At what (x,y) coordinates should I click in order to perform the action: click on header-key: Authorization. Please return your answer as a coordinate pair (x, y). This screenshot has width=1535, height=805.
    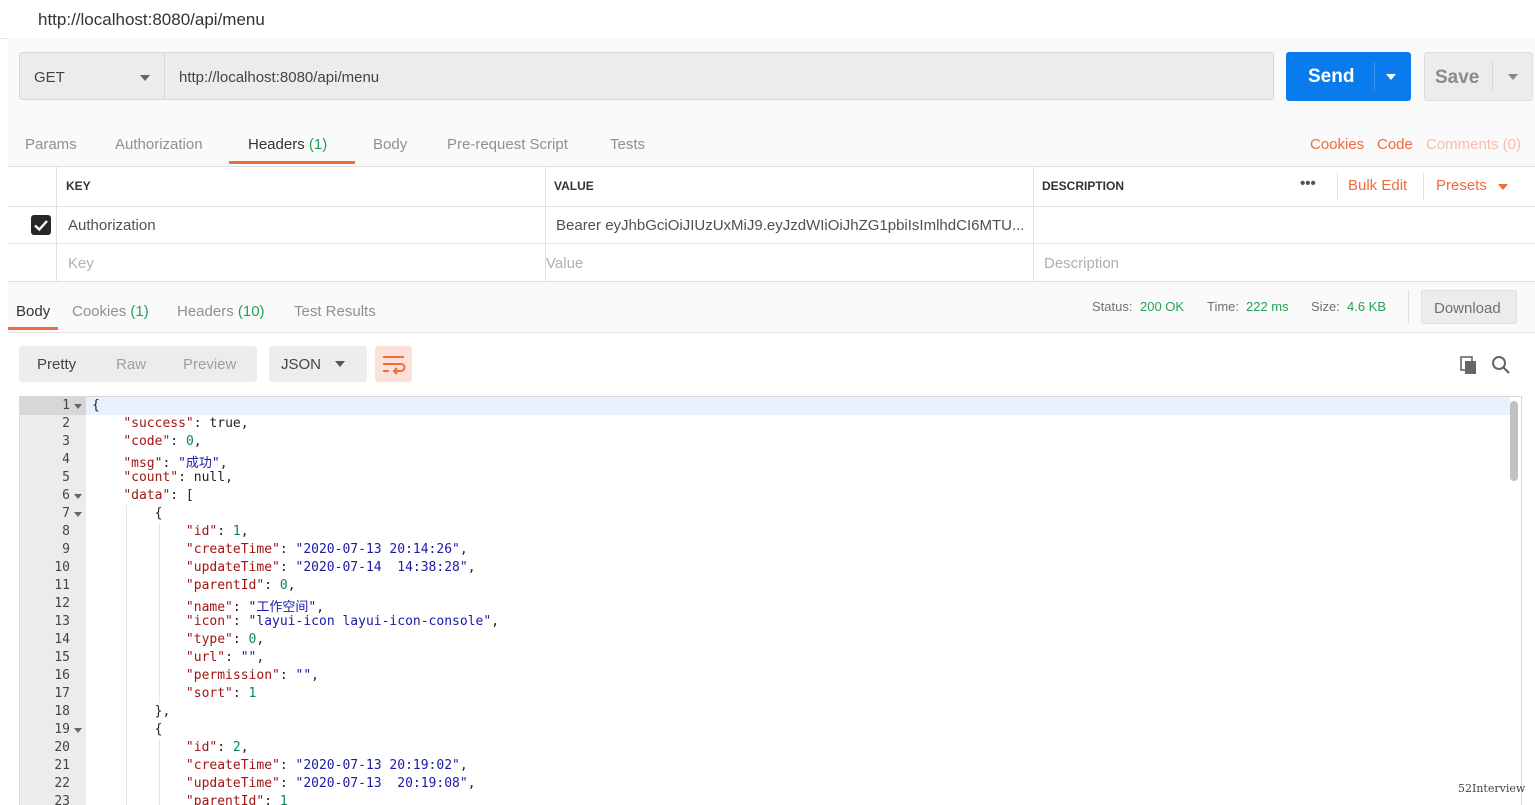
    Looking at the image, I should click on (112, 225).